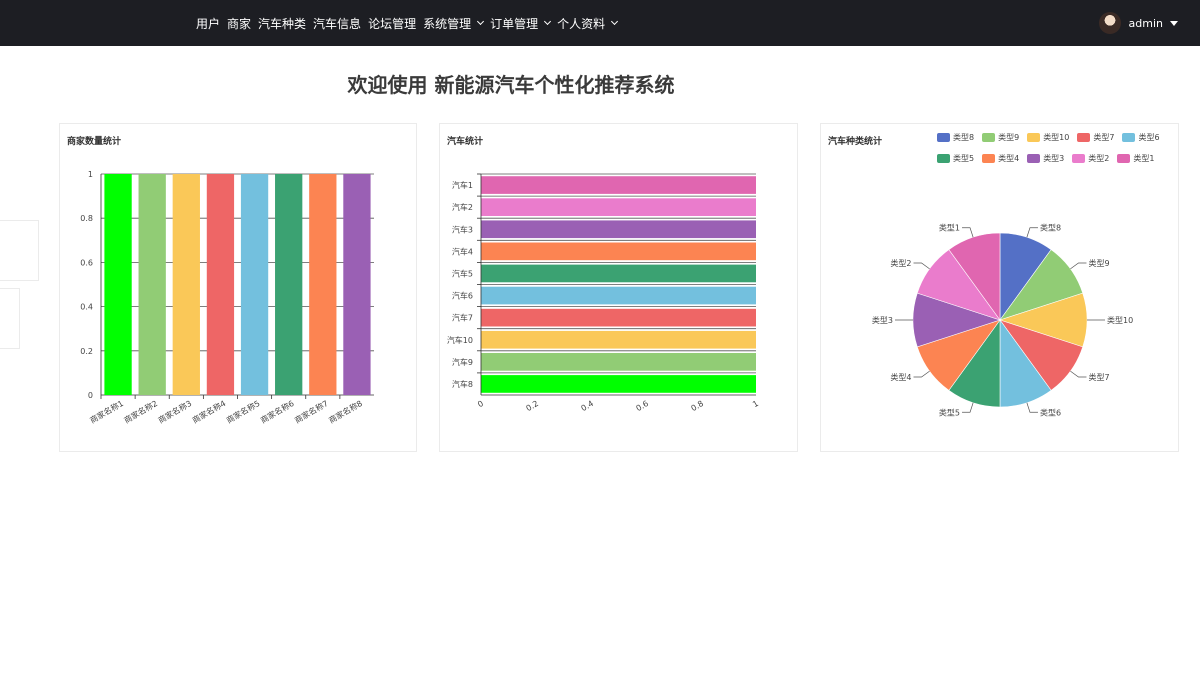  I want to click on nav-item: 汽车种类, so click(282, 23).